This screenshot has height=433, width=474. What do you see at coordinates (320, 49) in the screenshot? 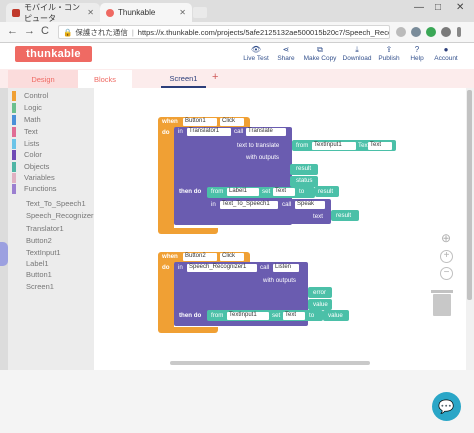
I see `copy-icon: ⧉` at bounding box center [320, 49].